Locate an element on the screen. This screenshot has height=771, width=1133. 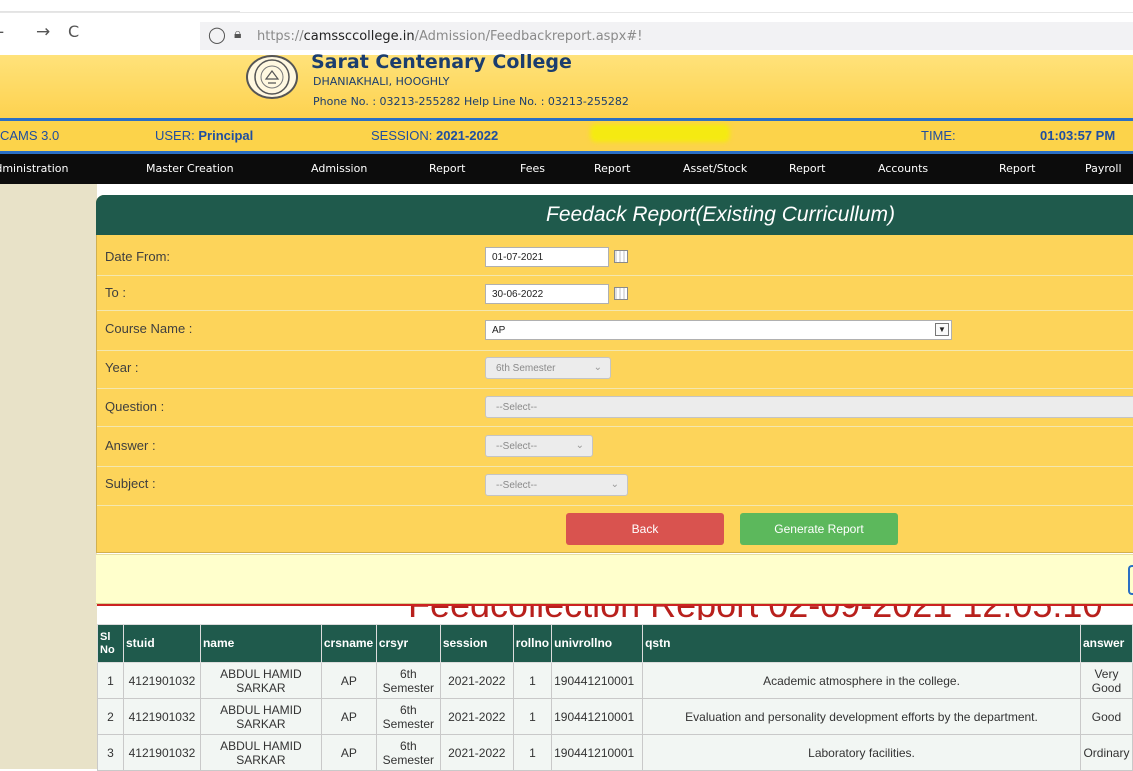
date-to-label: To : is located at coordinates (115, 292).